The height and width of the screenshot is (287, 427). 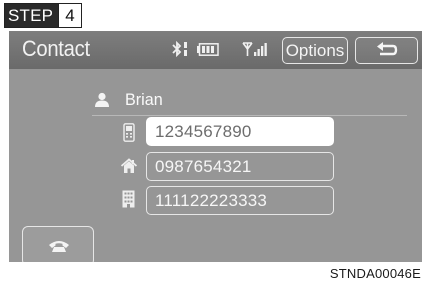 What do you see at coordinates (240, 166) in the screenshot?
I see `phone-number-home: 0987654321` at bounding box center [240, 166].